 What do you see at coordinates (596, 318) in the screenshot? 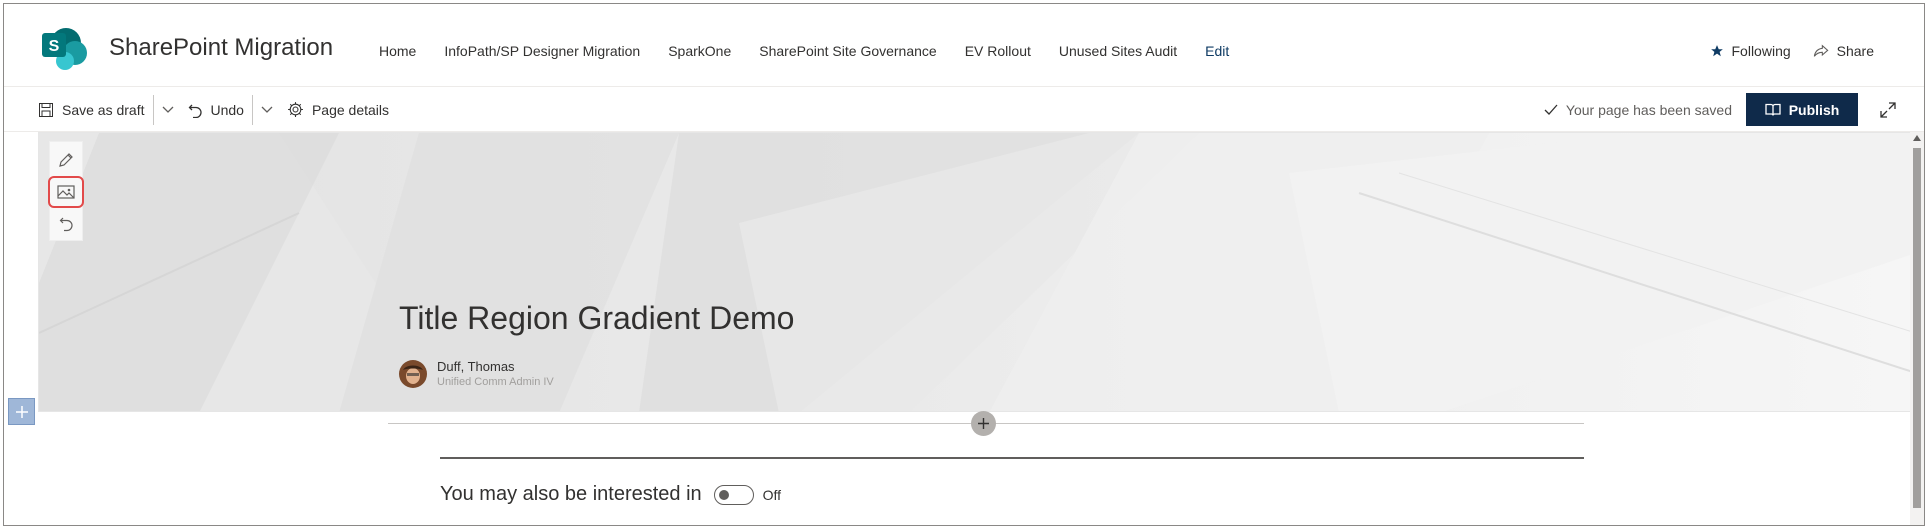
I see `page-title: Title Region Gradient Demo` at bounding box center [596, 318].